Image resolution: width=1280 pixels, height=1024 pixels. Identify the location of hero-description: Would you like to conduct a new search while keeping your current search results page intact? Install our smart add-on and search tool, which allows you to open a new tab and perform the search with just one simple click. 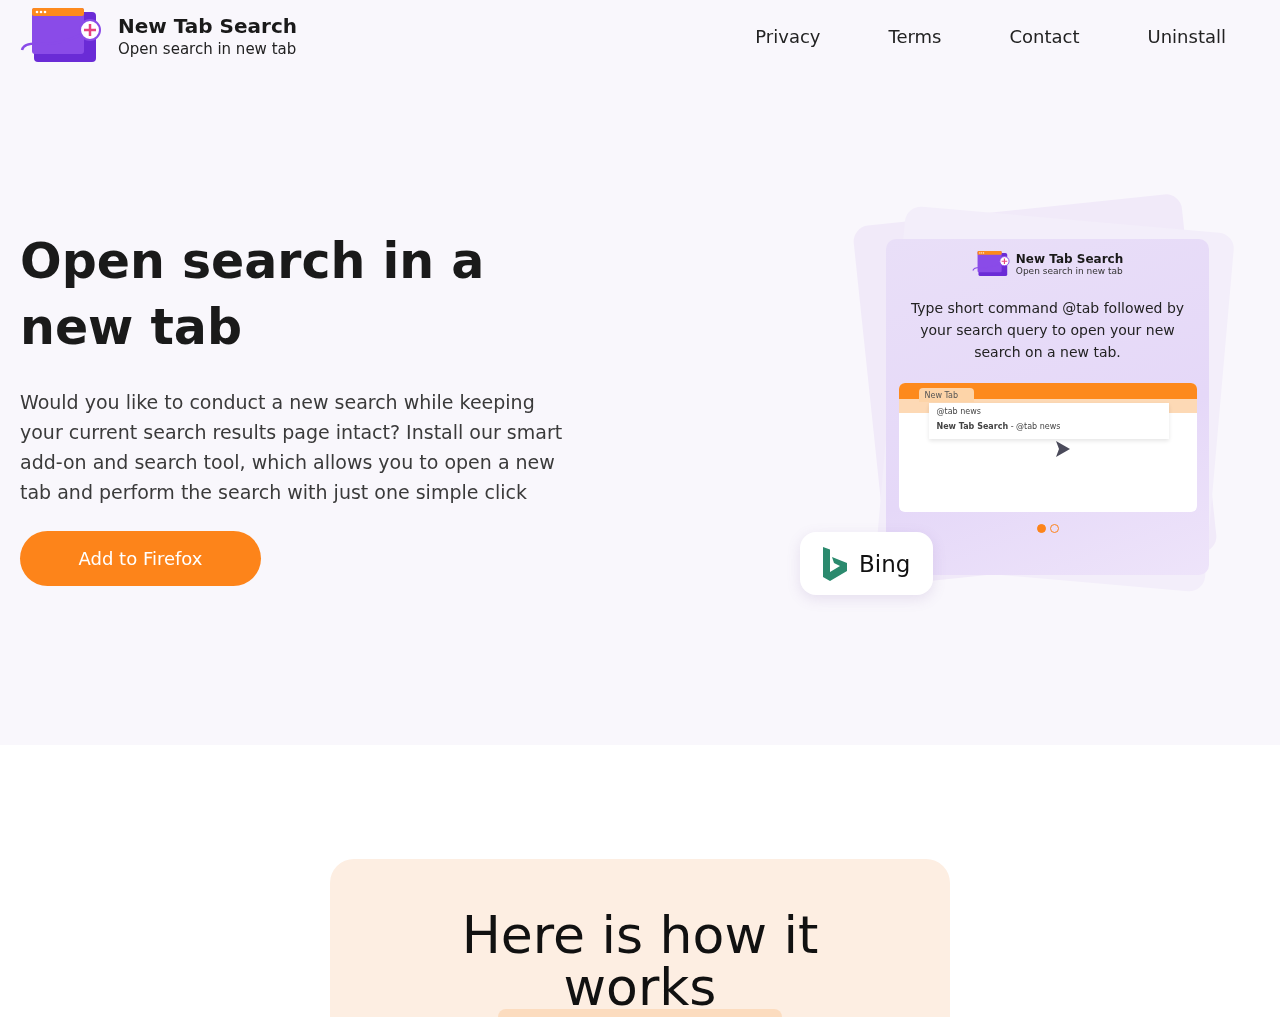
(292, 447).